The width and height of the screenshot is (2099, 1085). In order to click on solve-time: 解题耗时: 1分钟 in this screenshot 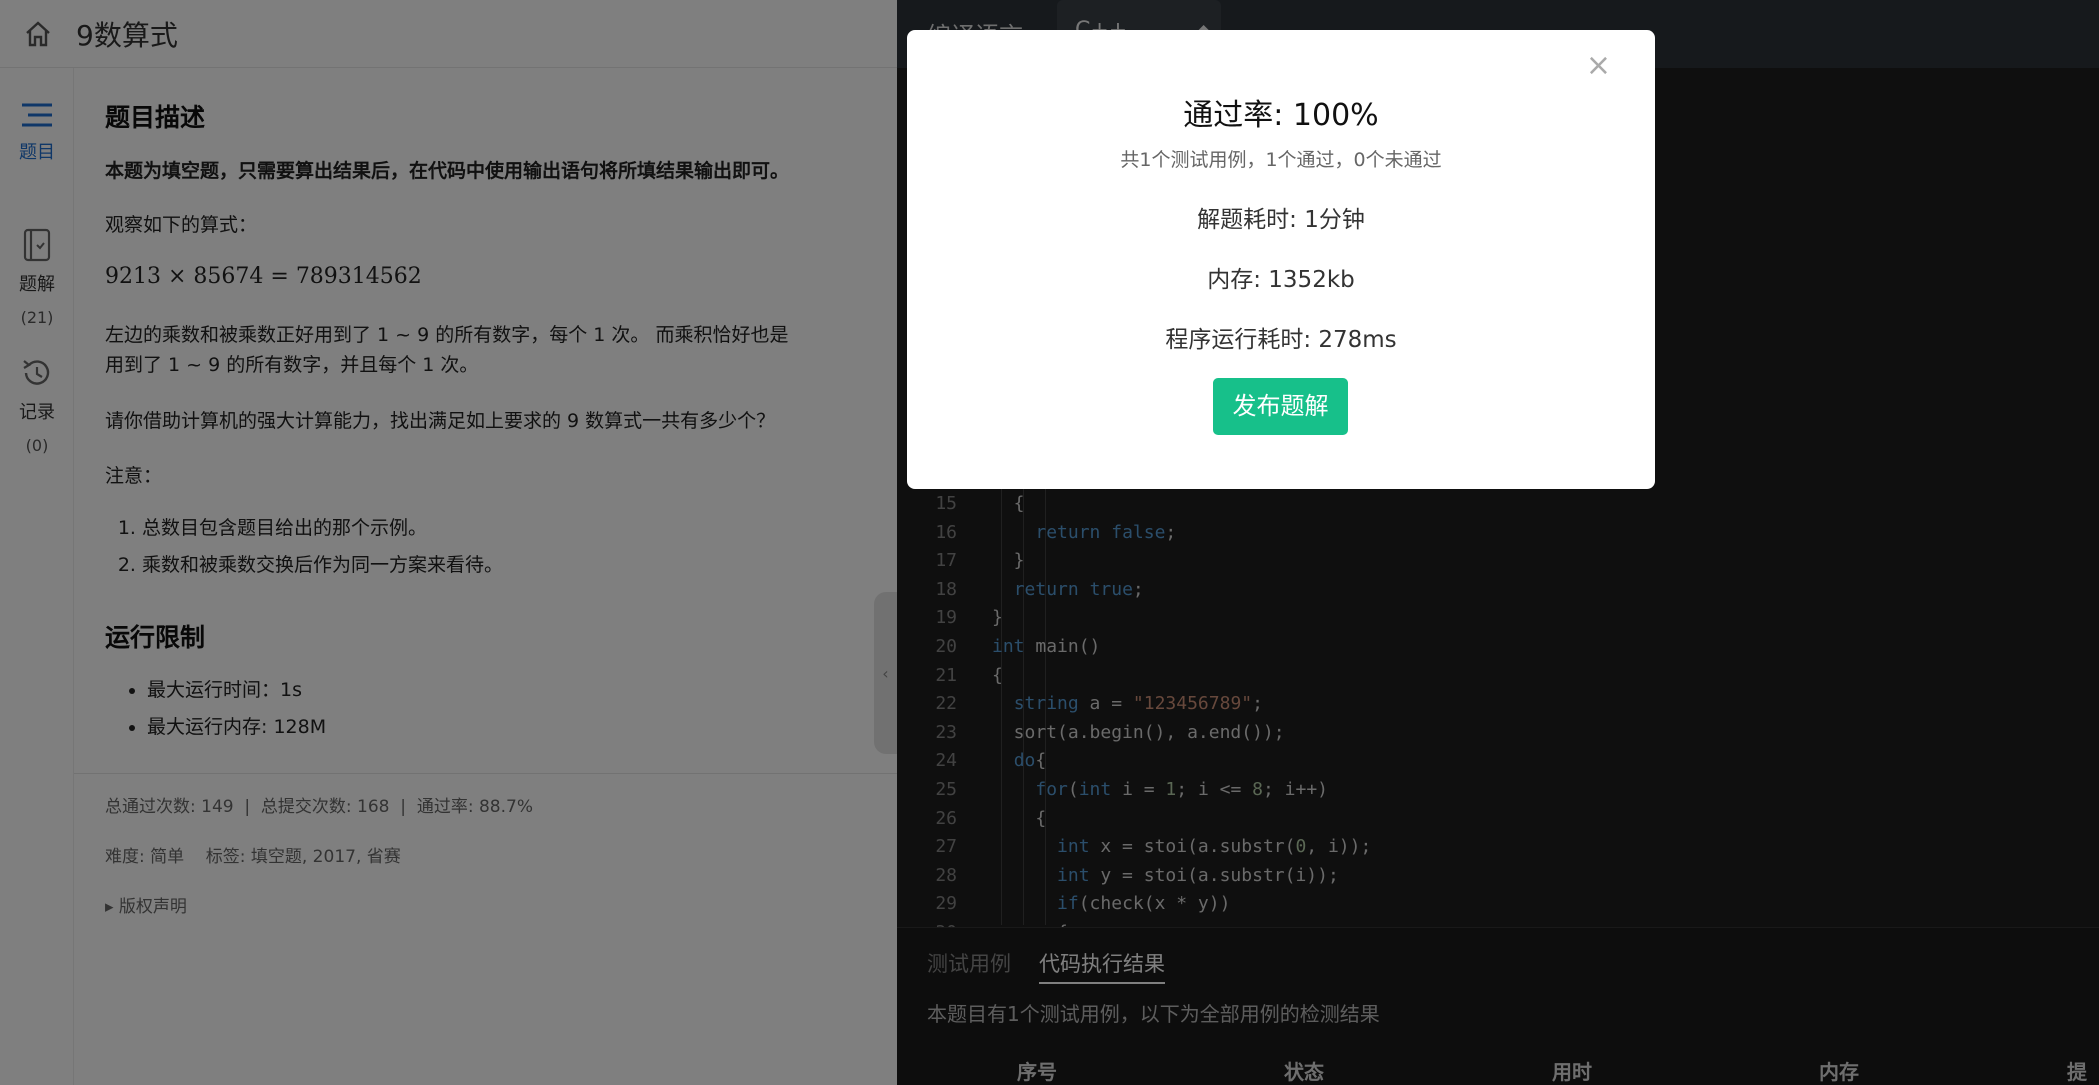, I will do `click(1281, 220)`.